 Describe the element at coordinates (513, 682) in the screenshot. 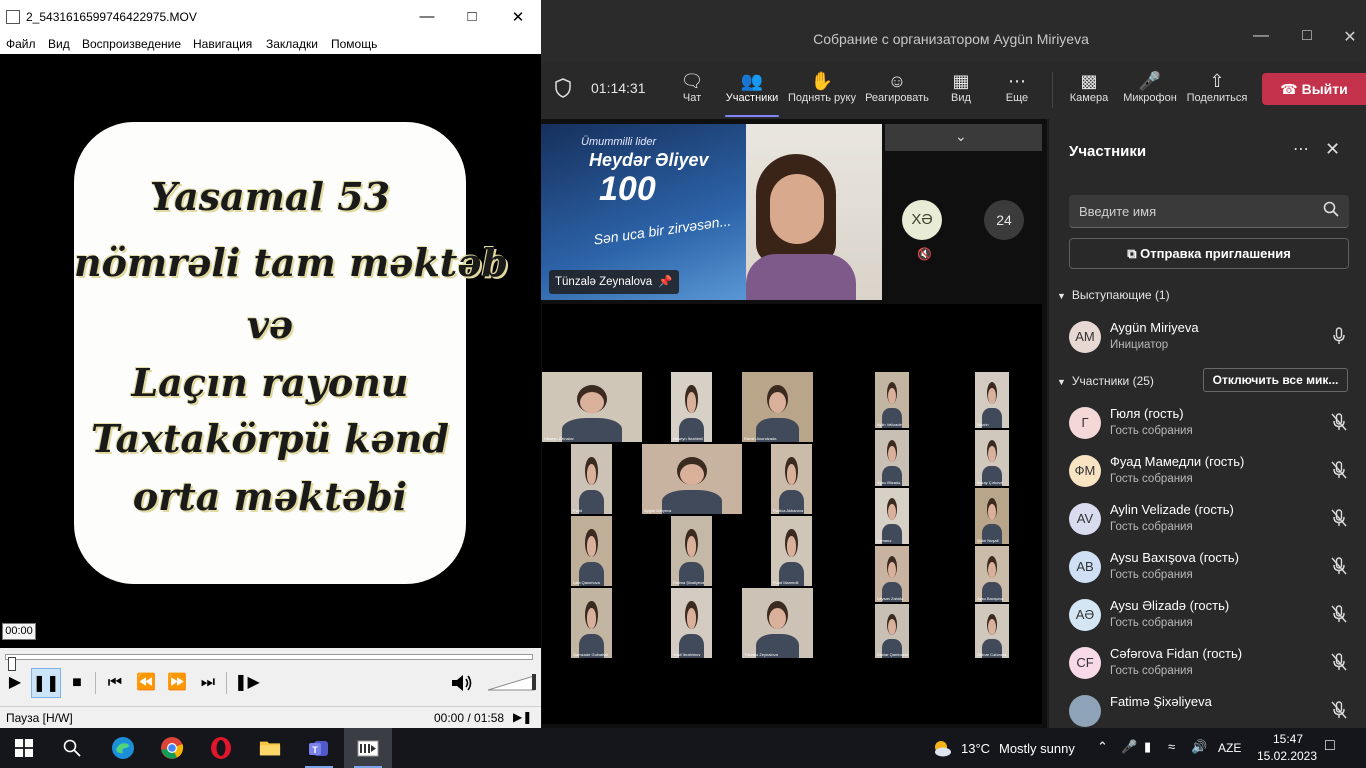

I see `volume-slider` at that location.